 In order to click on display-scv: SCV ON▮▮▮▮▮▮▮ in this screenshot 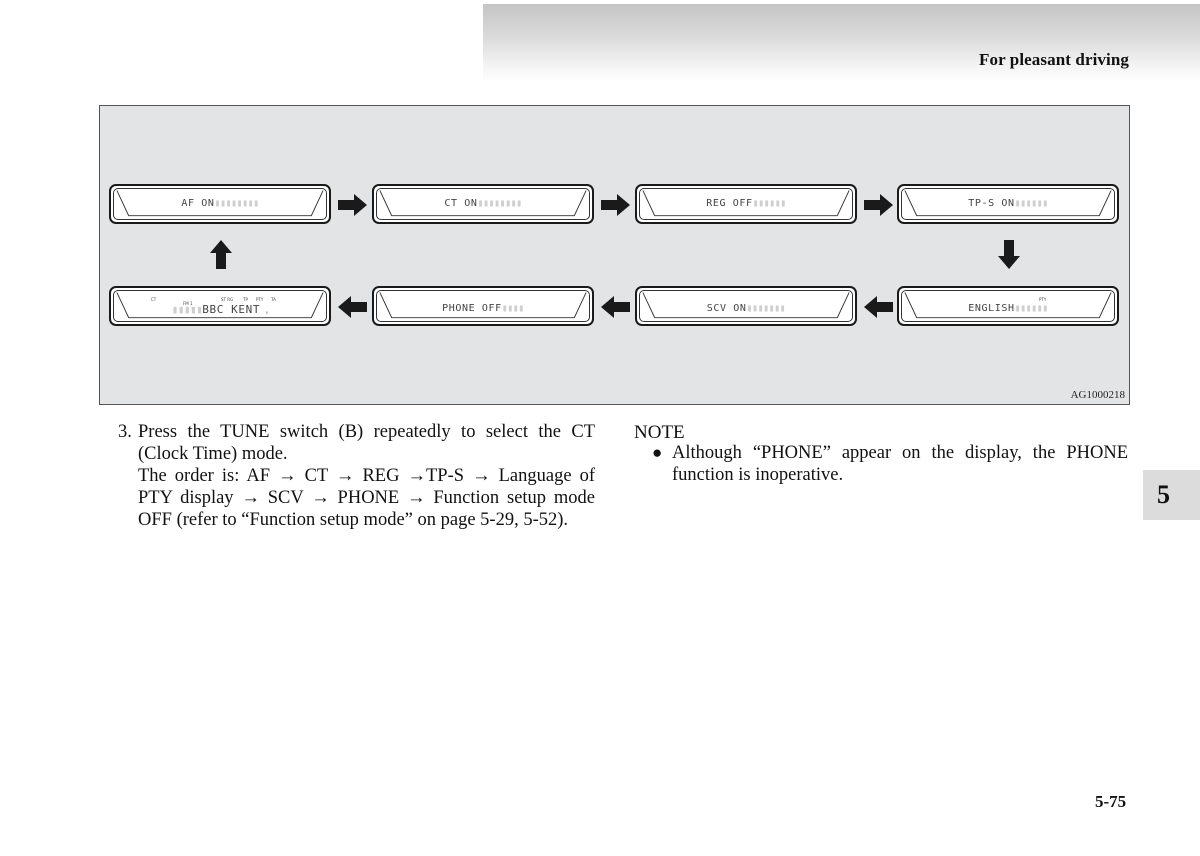, I will do `click(746, 306)`.